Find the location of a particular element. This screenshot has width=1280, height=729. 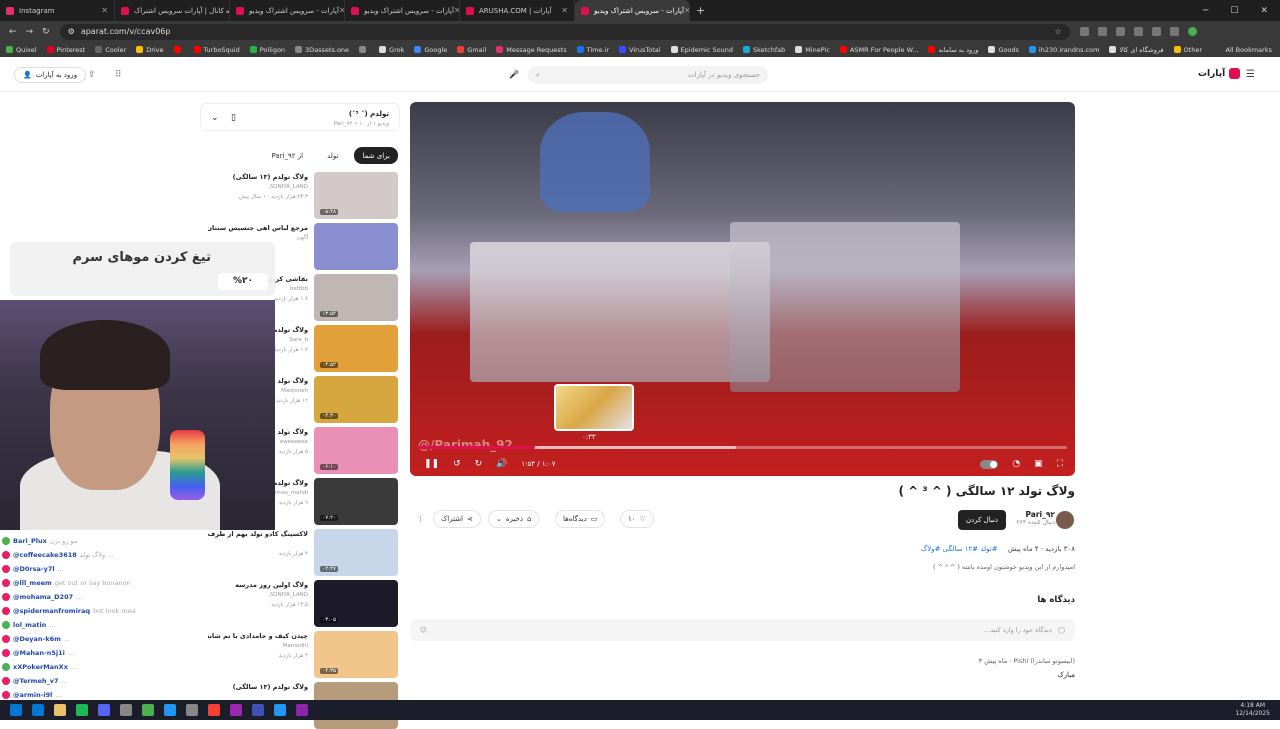

url-field: ⚙ aparat.com/v/ccav06p ☆ is located at coordinates (564, 31).